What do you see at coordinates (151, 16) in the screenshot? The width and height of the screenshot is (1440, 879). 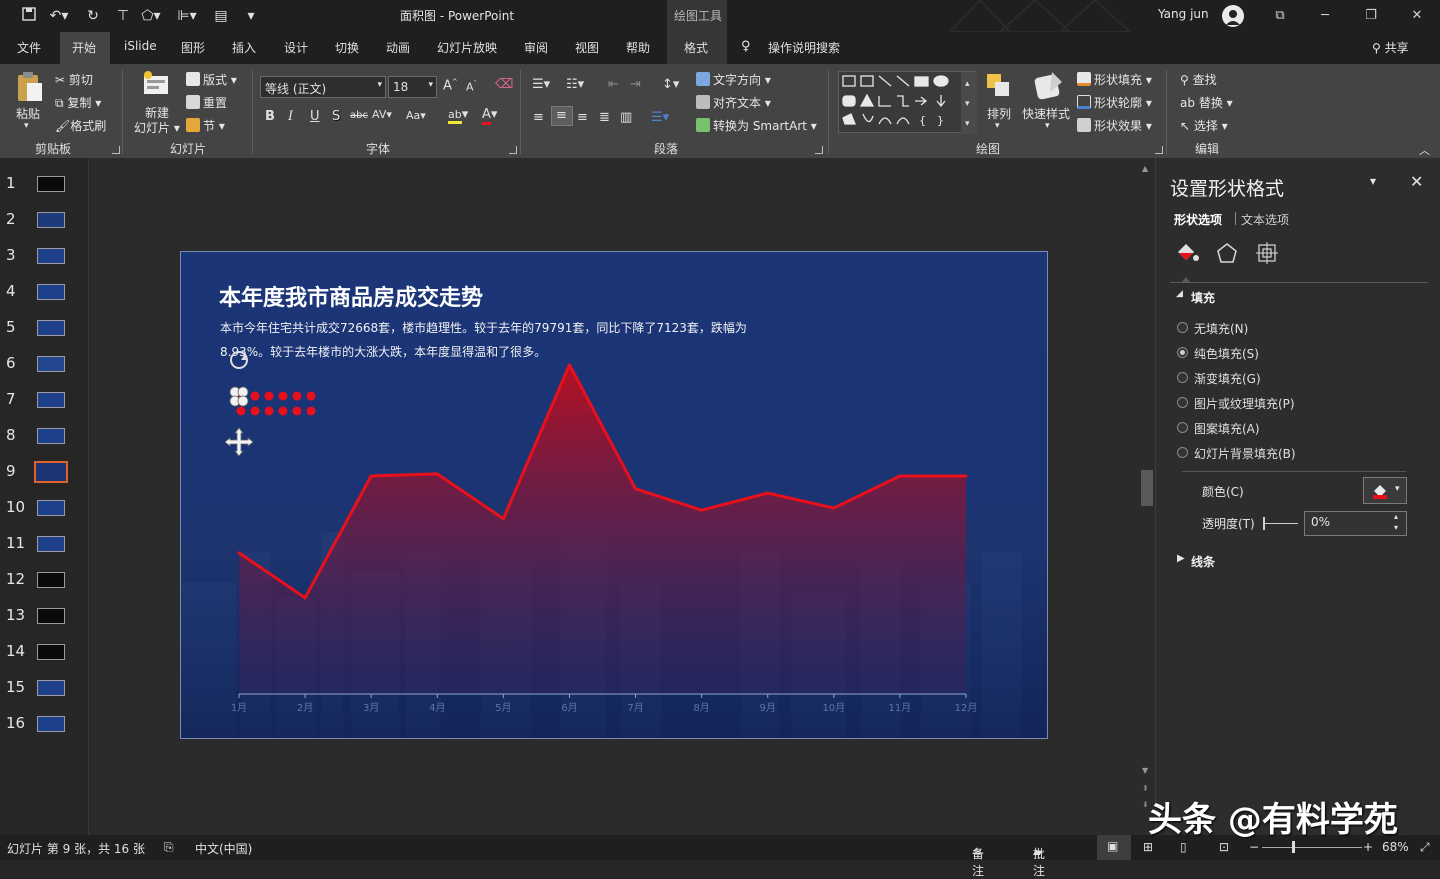 I see `shape-icon: ⬠▾` at bounding box center [151, 16].